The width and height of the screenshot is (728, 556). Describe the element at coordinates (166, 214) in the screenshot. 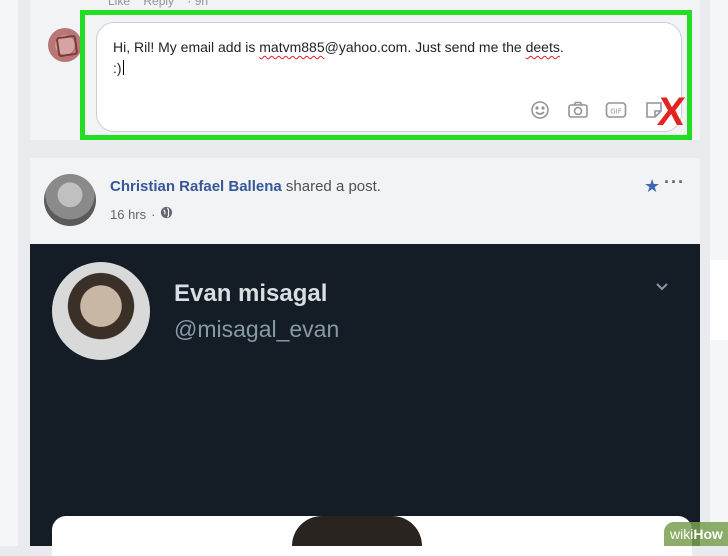

I see `globe-icon` at that location.